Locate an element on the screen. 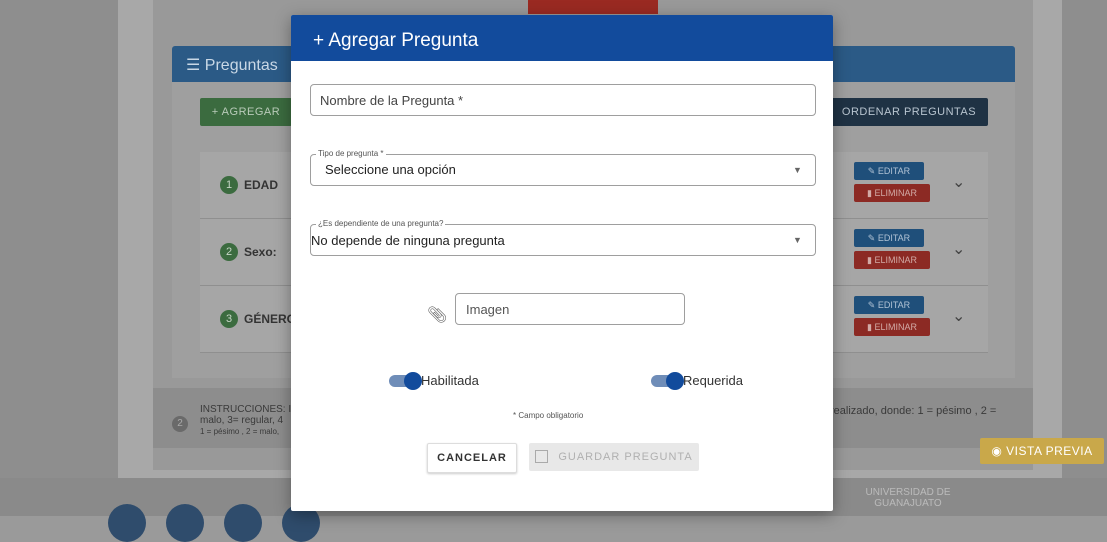  question-number: 1 is located at coordinates (229, 185).